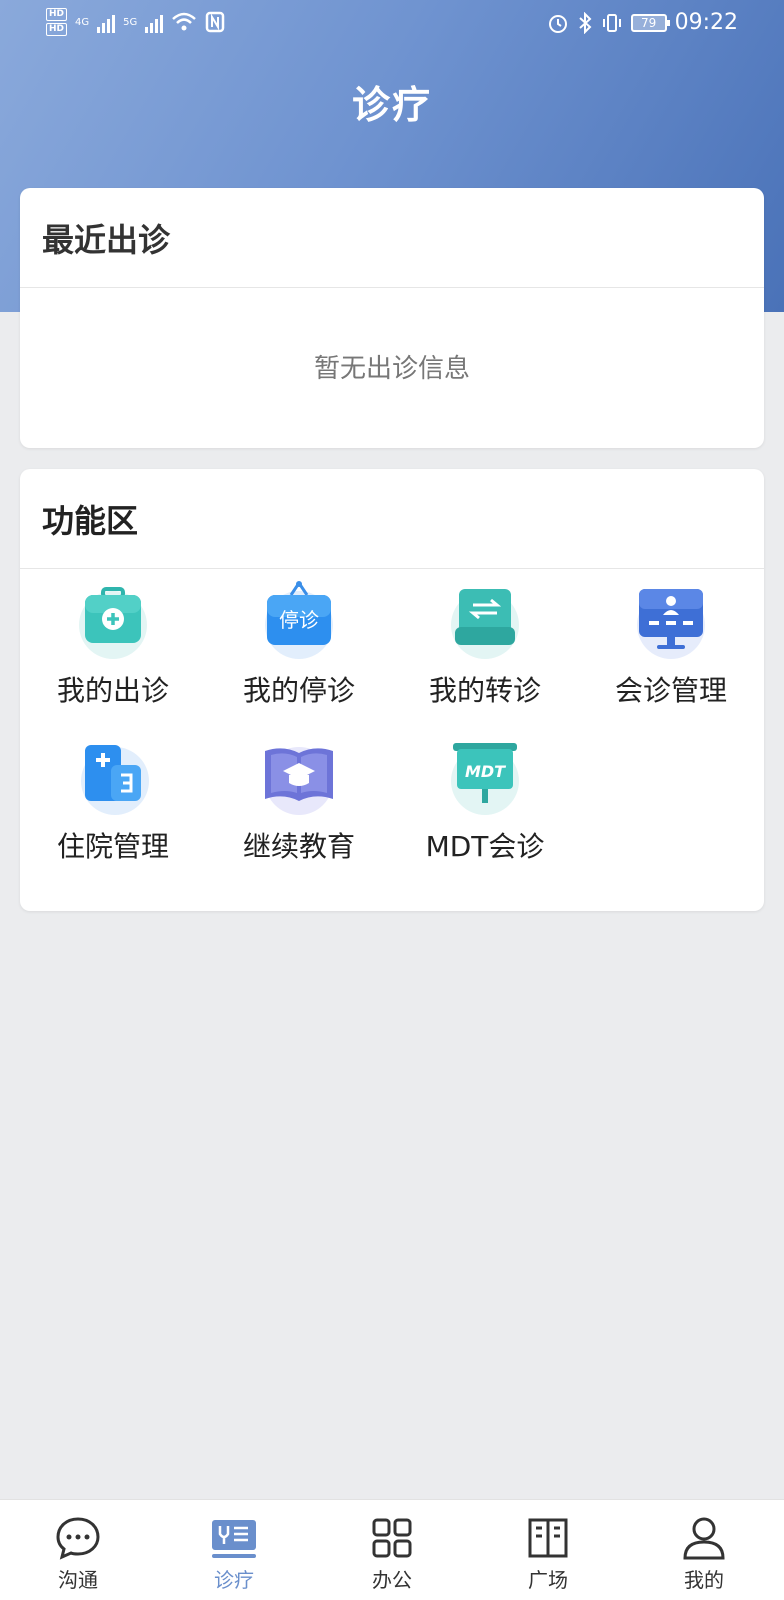 This screenshot has width=784, height=1600. I want to click on book-icon, so click(548, 1538).